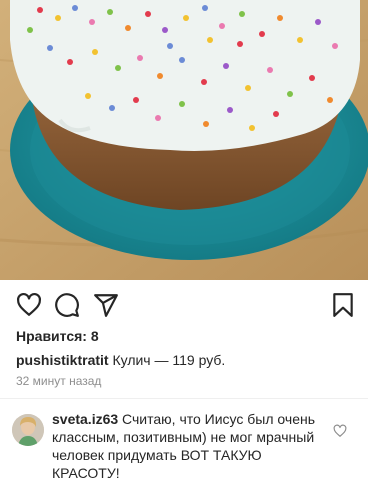 This screenshot has width=368, height=482. Describe the element at coordinates (67, 305) in the screenshot. I see `comment-icon` at that location.